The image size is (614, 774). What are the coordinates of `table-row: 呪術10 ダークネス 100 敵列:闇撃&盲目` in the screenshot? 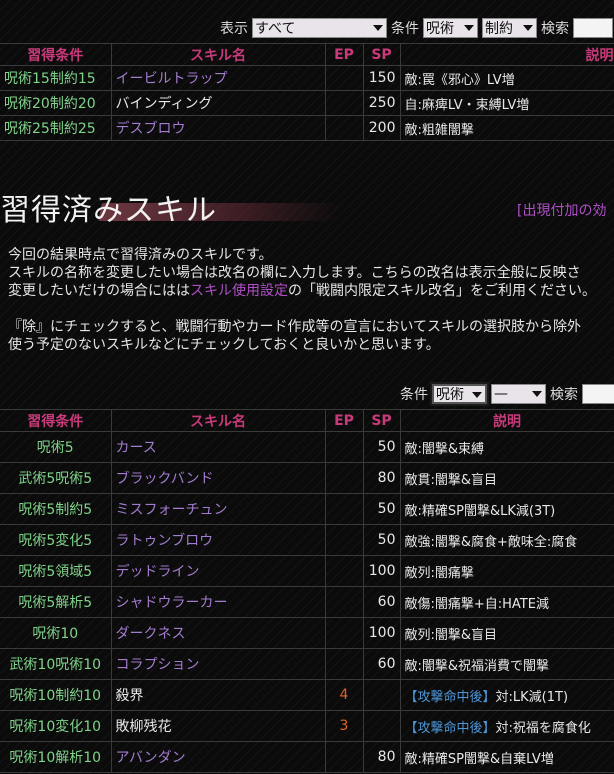 It's located at (307, 633).